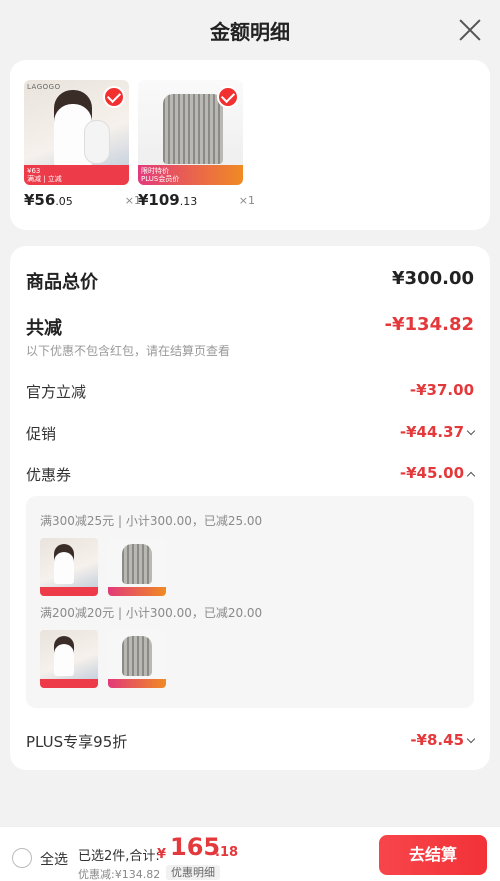 The height and width of the screenshot is (881, 500). Describe the element at coordinates (44, 87) in the screenshot. I see `brand-logo: LAGOGO` at that location.